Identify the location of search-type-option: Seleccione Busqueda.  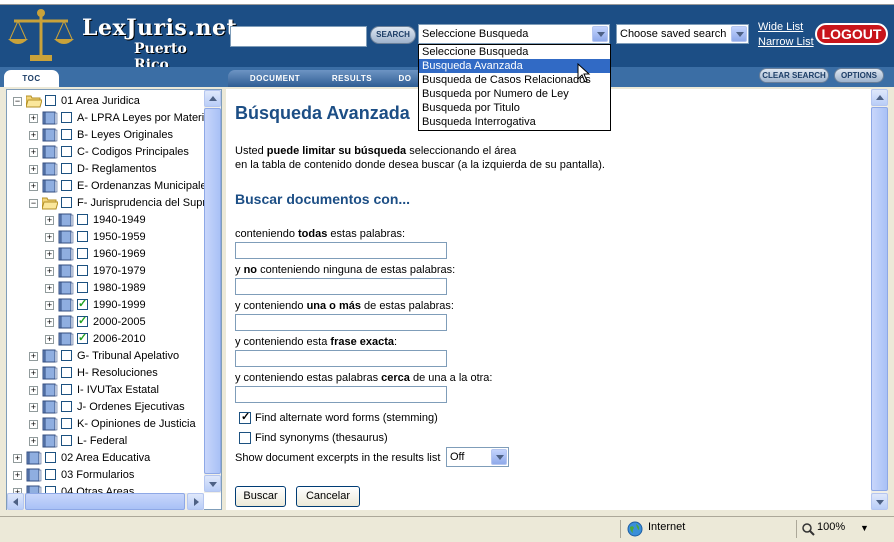
(514, 52).